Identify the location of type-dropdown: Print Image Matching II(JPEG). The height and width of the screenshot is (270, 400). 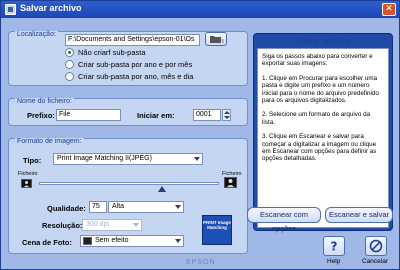
(128, 159).